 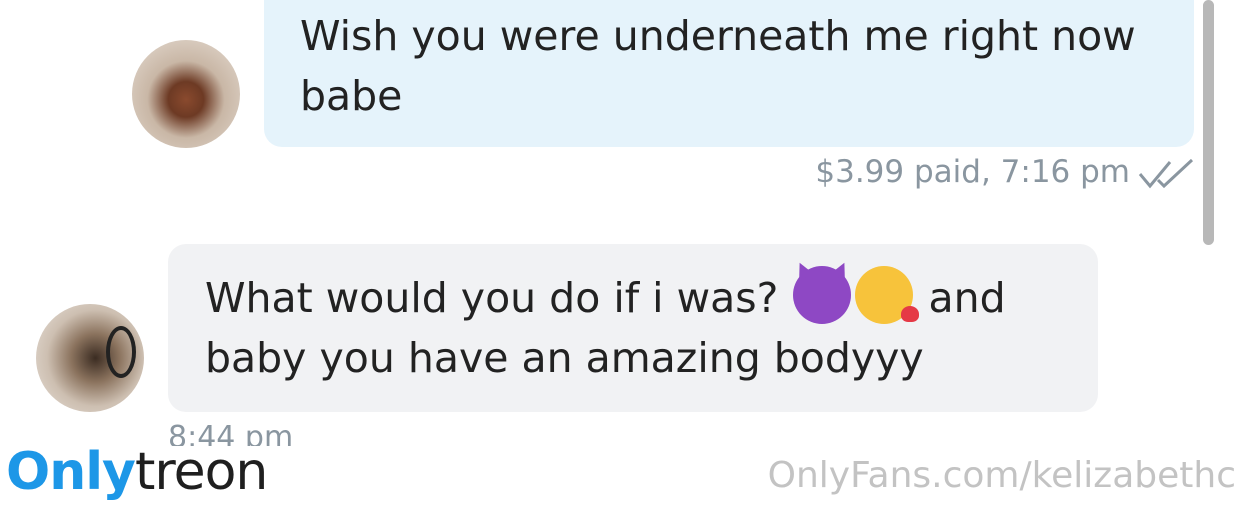 I want to click on sent-message-meta: $3.99 paid, 7:16 pm, so click(x=972, y=172).